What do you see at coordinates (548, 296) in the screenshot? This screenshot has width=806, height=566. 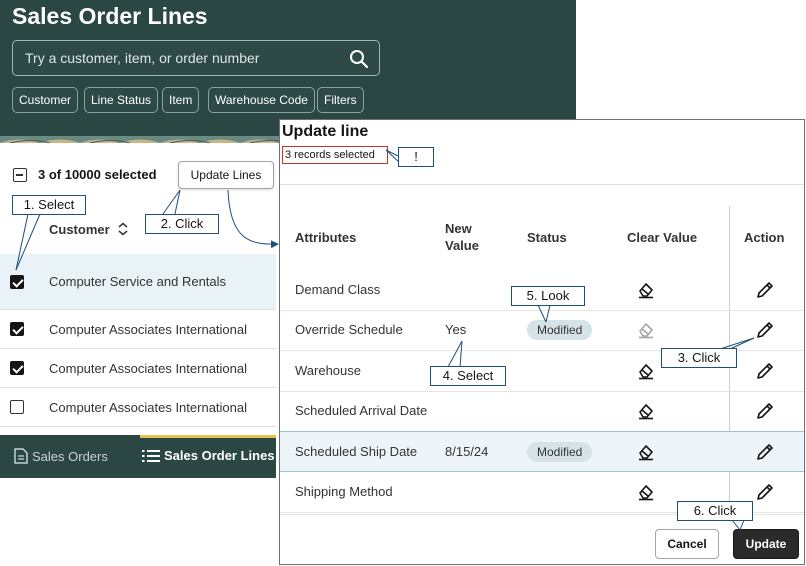 I see `callout-step-5: 5. Look` at bounding box center [548, 296].